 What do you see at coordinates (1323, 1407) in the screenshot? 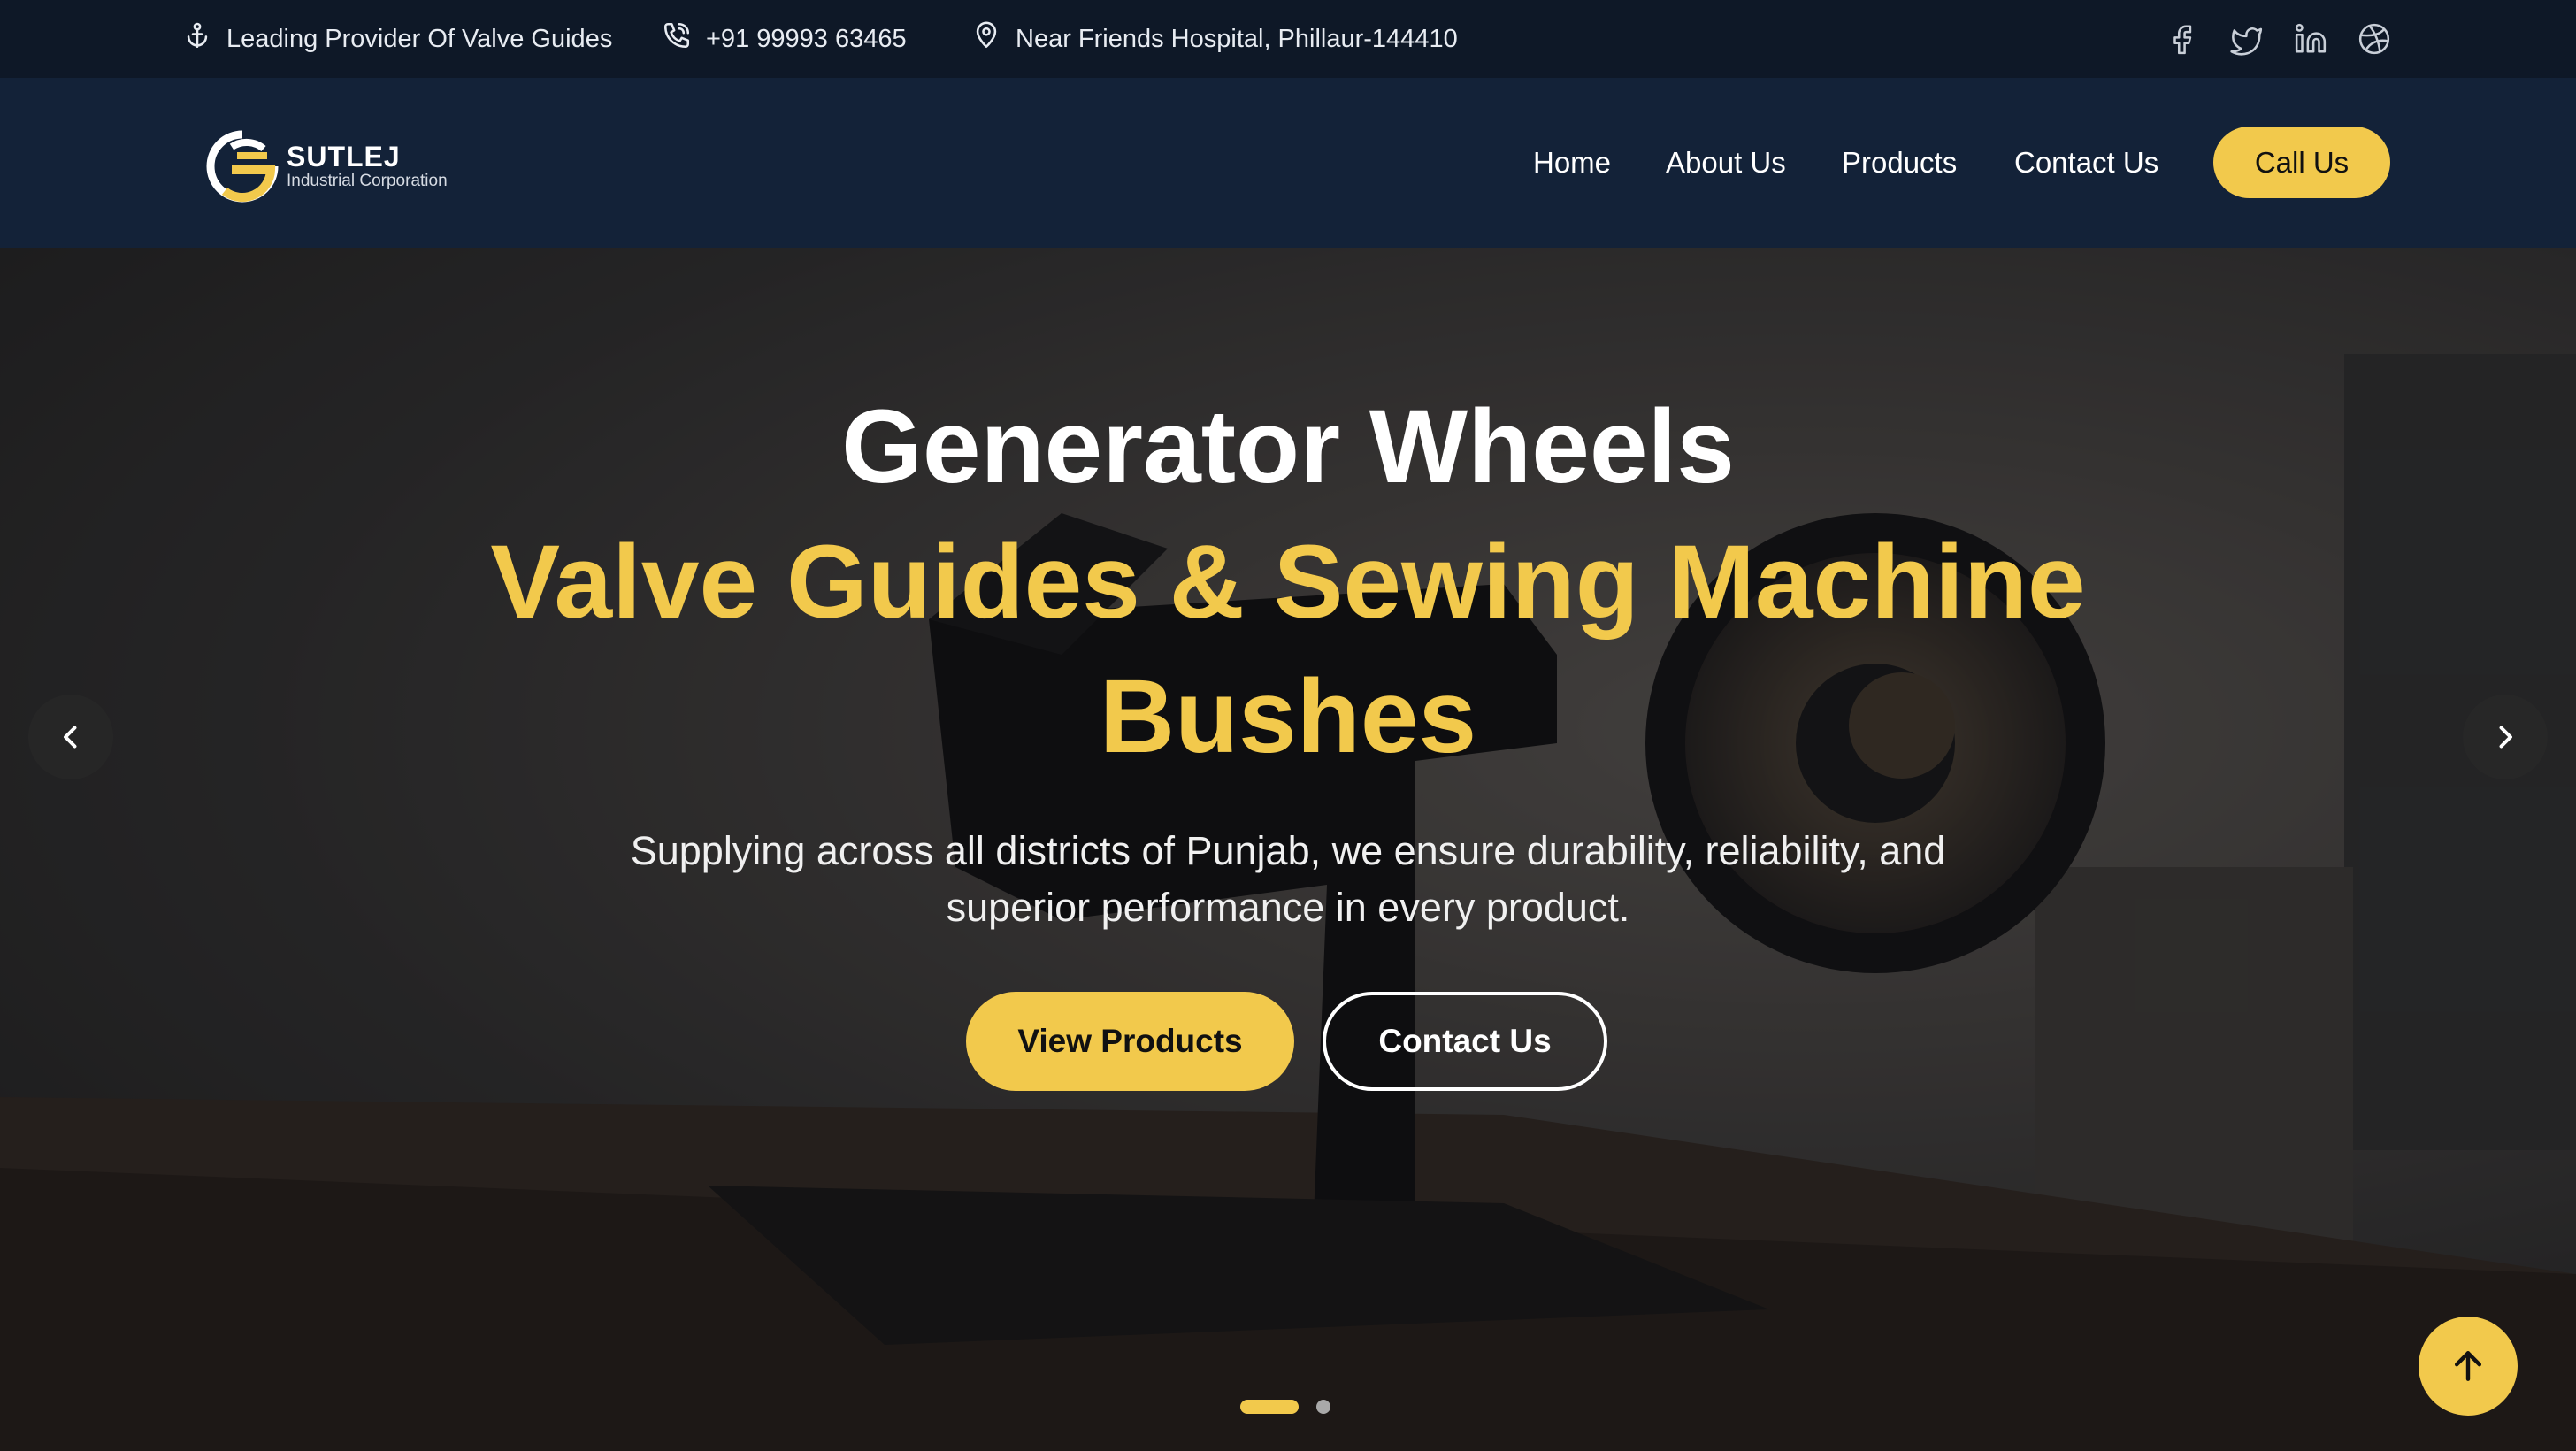
I see `slide-dot` at bounding box center [1323, 1407].